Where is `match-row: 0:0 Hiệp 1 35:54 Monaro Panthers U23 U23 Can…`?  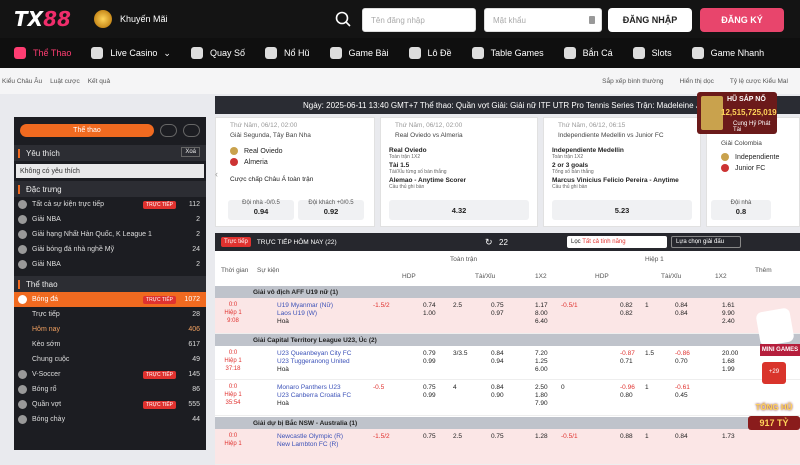
match-row: 0:0 Hiệp 1 35:54 Monaro Panthers U23 U23 Can… is located at coordinates (507, 398).